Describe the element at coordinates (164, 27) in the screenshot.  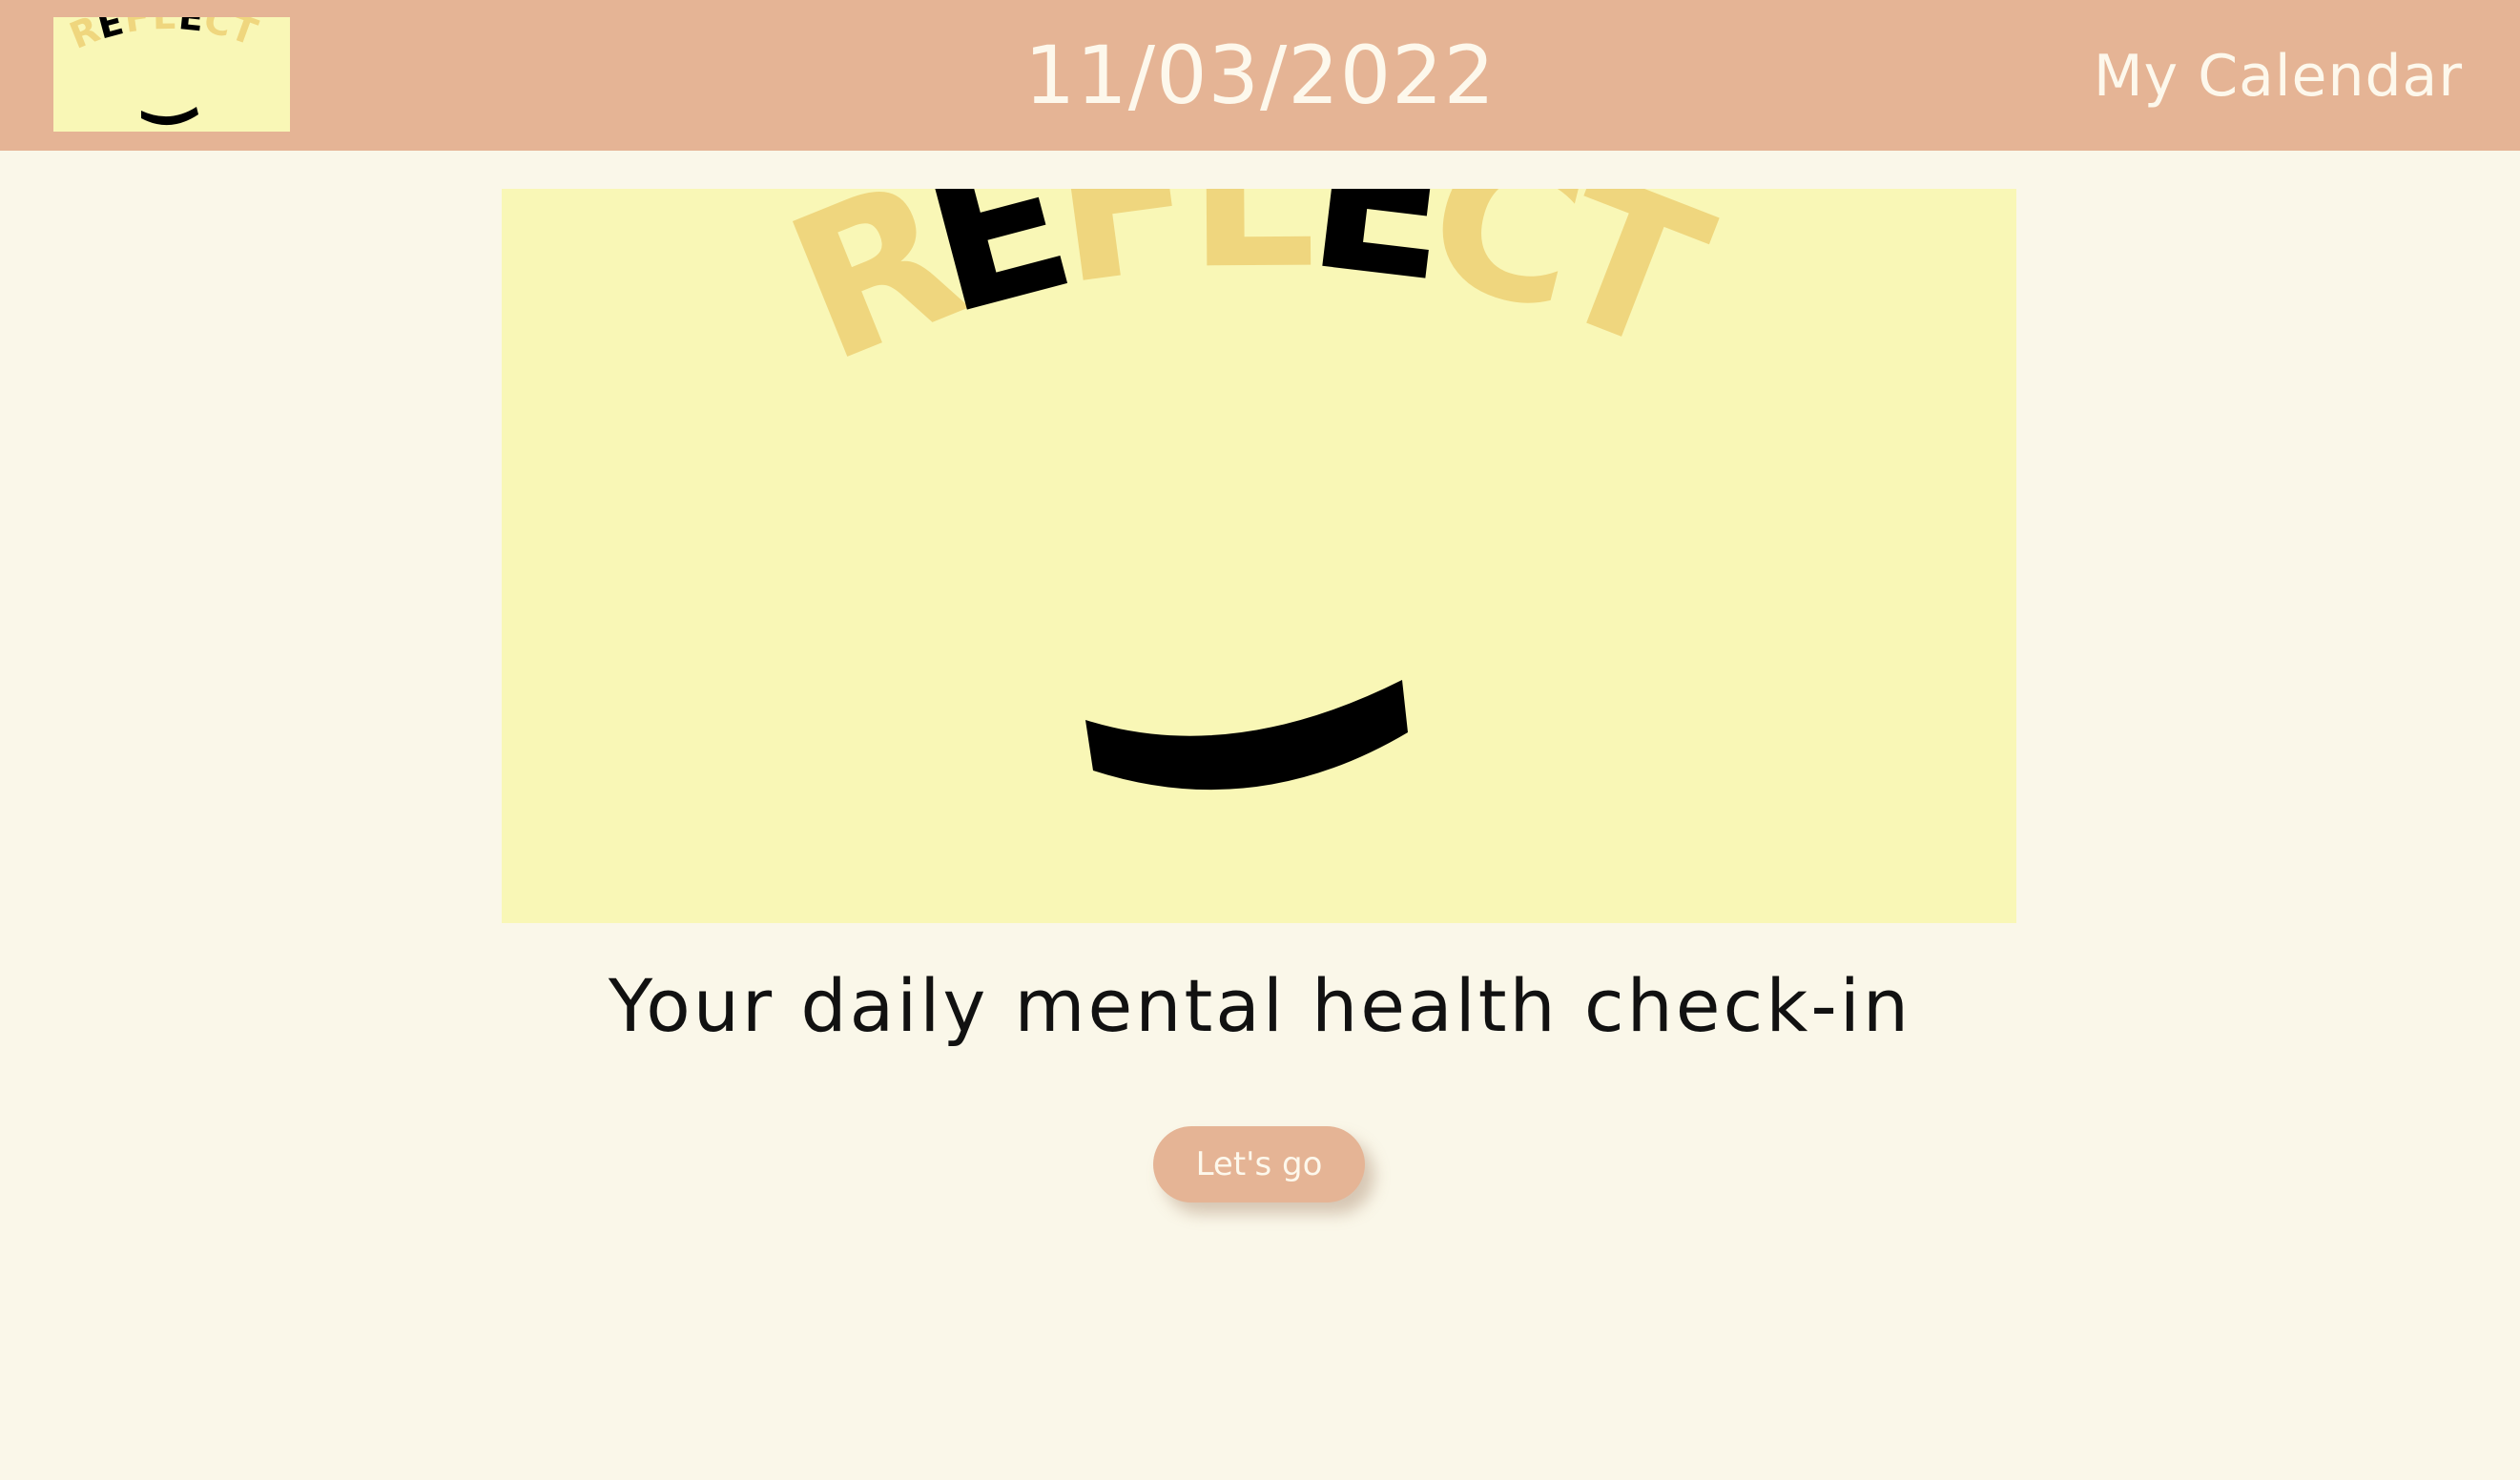
I see `header-logo-letter-4: L` at that location.